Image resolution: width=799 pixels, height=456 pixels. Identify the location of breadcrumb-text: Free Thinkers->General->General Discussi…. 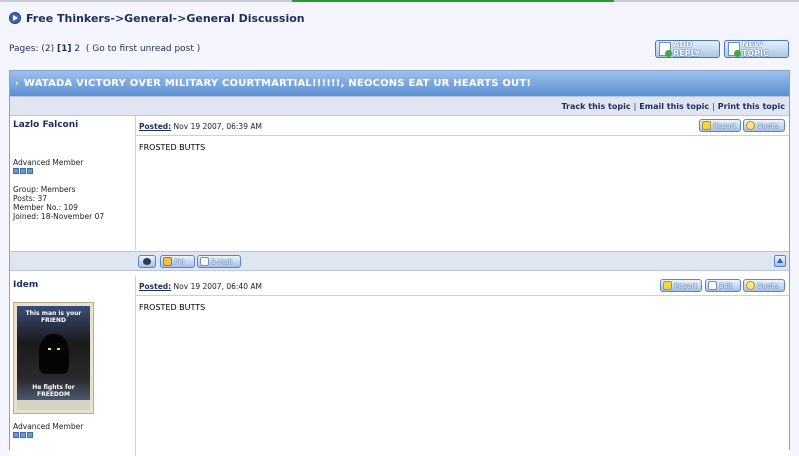
(165, 18).